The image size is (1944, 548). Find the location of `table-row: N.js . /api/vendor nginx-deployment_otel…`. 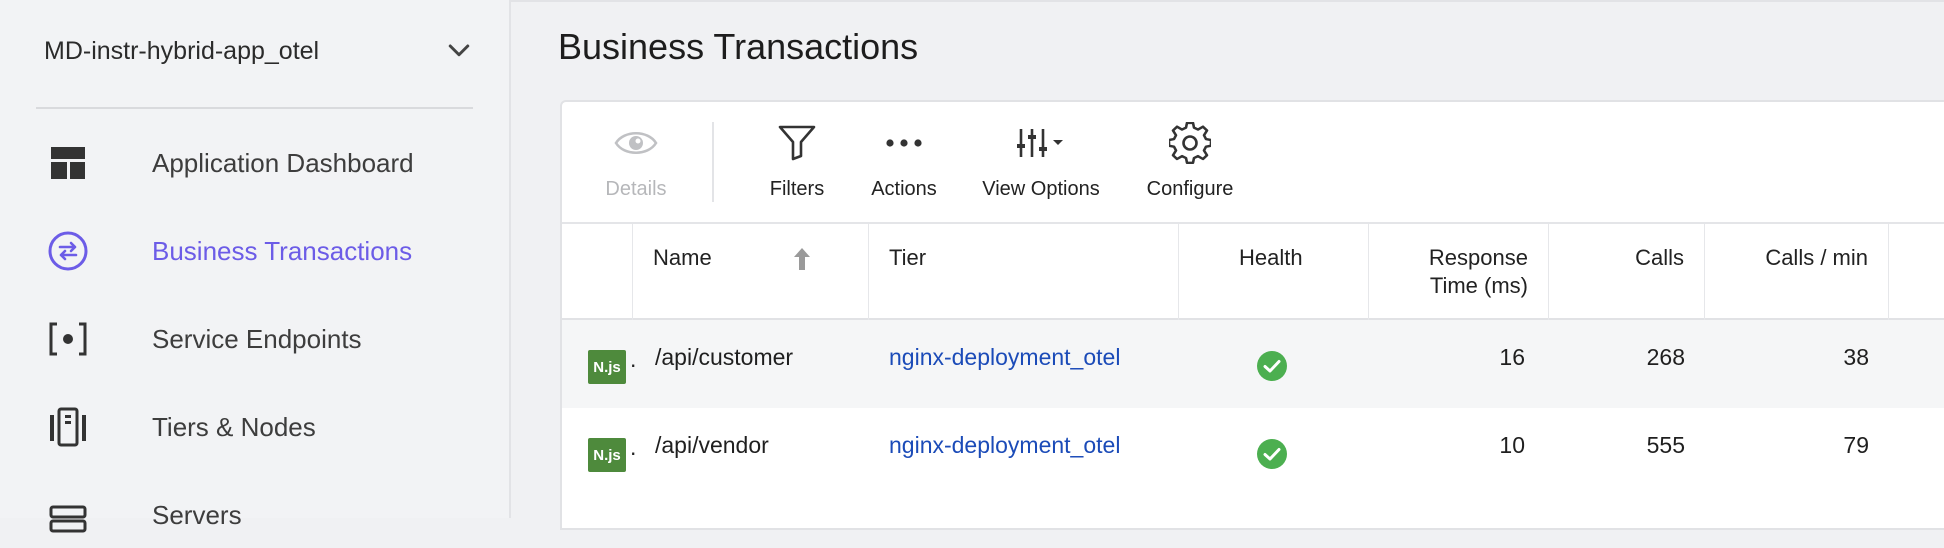

table-row: N.js . /api/vendor nginx-deployment_otel… is located at coordinates (1253, 452).